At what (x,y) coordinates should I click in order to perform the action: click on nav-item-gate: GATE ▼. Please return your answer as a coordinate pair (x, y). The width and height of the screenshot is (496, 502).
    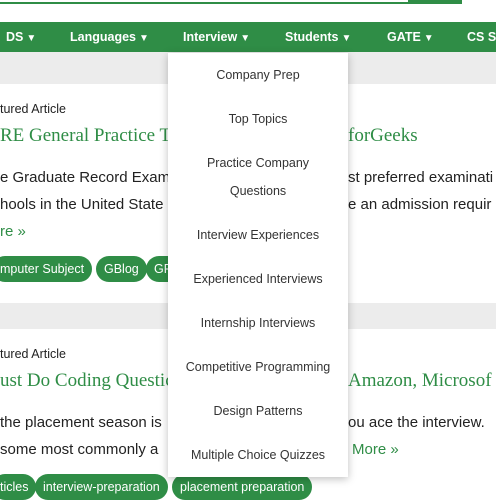
    Looking at the image, I should click on (410, 37).